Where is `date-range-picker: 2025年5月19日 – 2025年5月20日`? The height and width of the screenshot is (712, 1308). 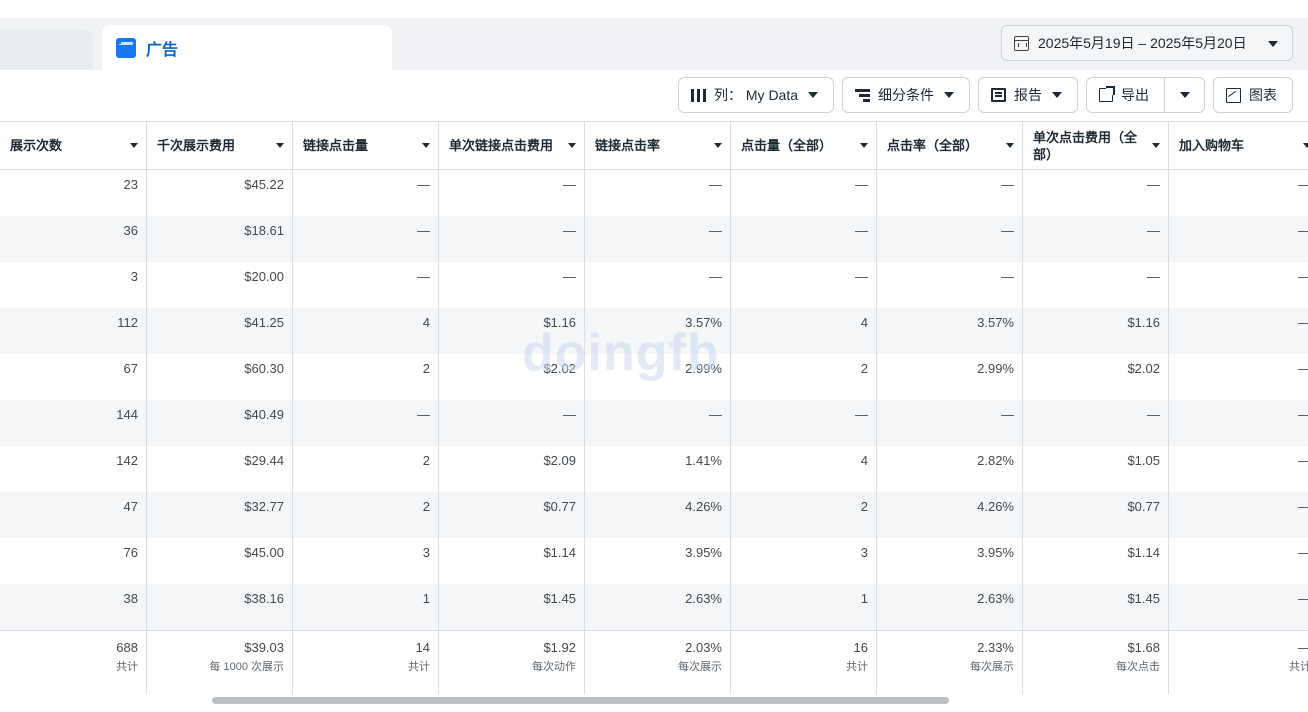
date-range-picker: 2025年5月19日 – 2025年5月20日 is located at coordinates (1147, 43).